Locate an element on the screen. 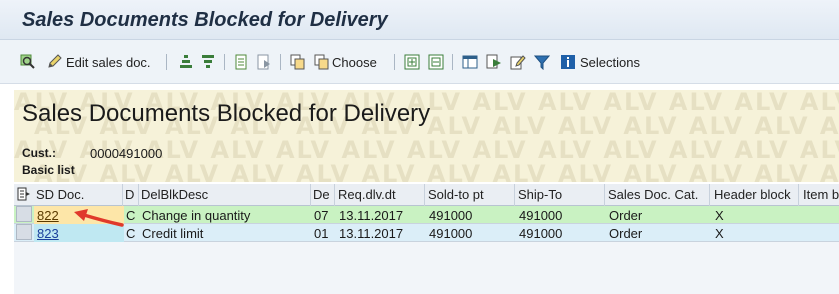  column-header-de: De is located at coordinates (321, 194).